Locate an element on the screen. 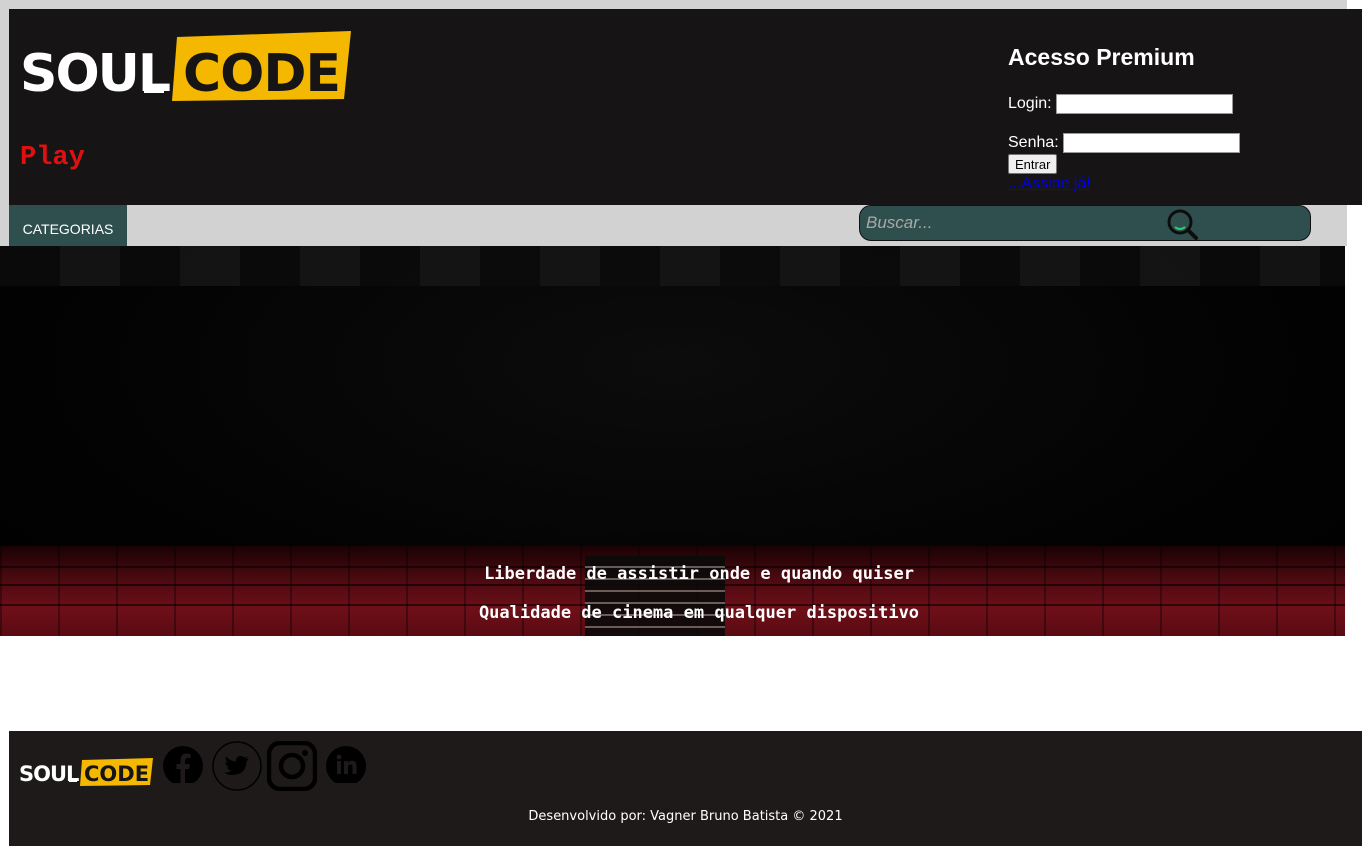  linkedin-icon is located at coordinates (347, 764).